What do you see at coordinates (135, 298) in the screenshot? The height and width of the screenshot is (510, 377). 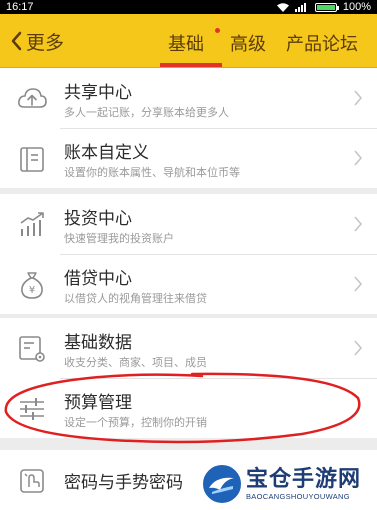 I see `item-subtitle: 以借贷人的视角管理往来借贷` at bounding box center [135, 298].